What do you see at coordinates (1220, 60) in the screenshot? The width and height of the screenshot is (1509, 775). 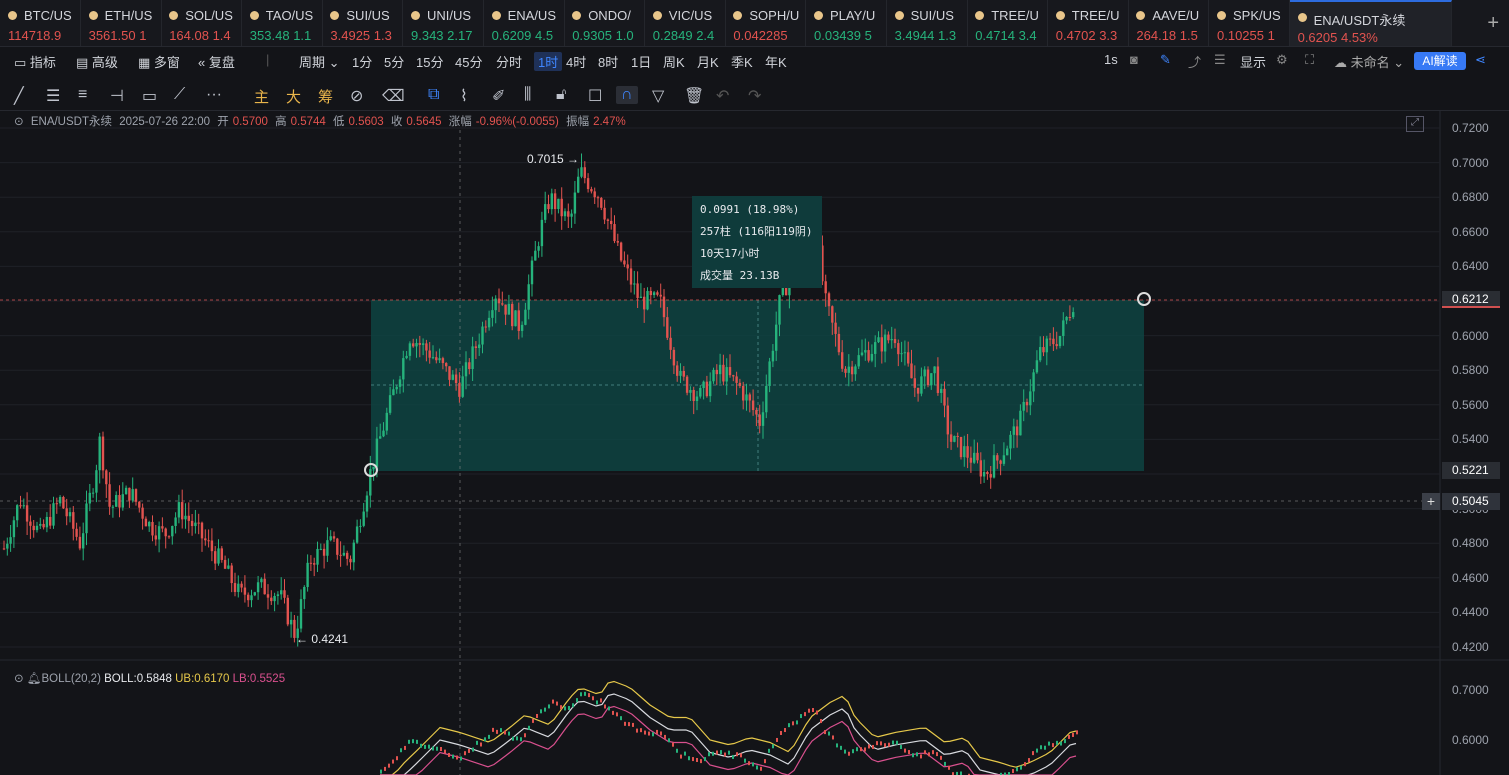 I see `settings-list-icon: ☰` at bounding box center [1220, 60].